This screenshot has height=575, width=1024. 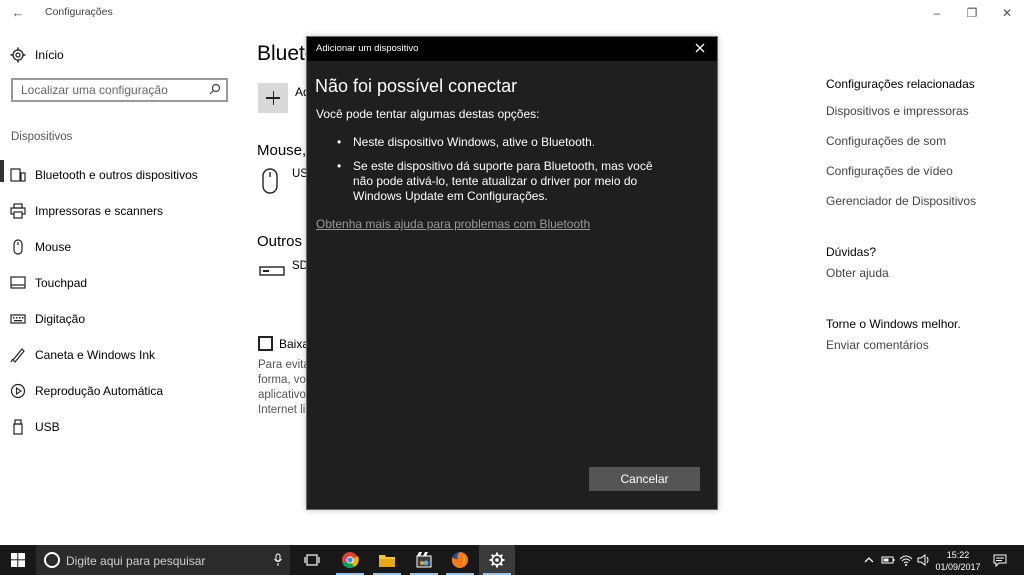 I want to click on gear-icon, so click(x=18, y=55).